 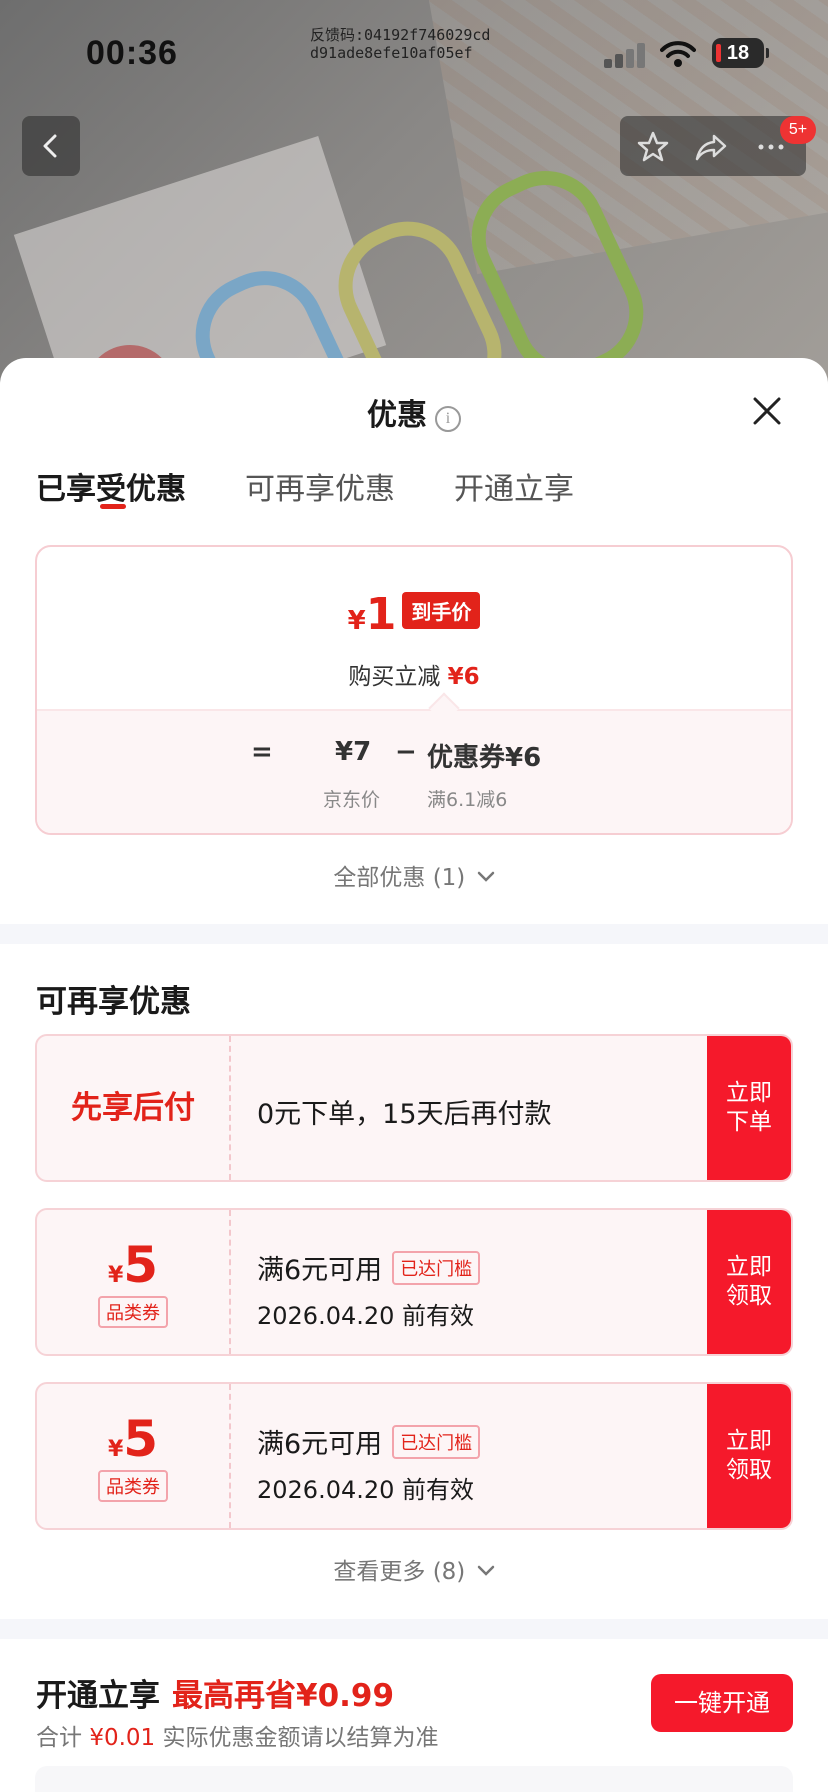 I want to click on jd-price: ¥7, so click(x=353, y=752).